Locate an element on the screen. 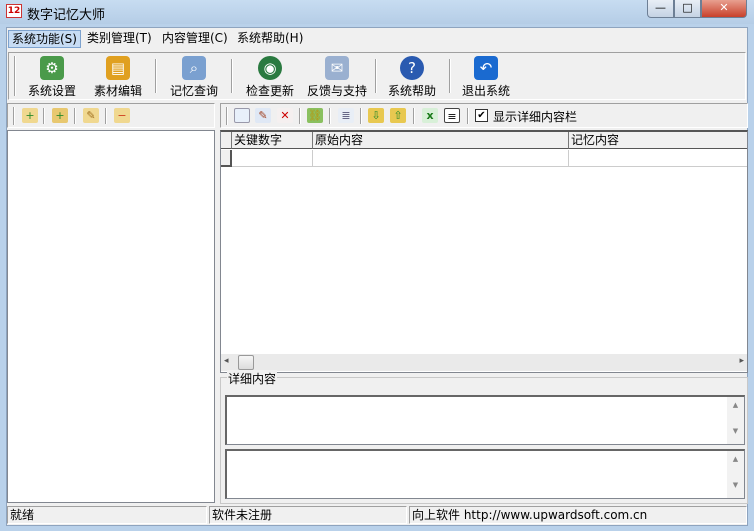 The image size is (754, 531). row-indicator is located at coordinates (226, 158).